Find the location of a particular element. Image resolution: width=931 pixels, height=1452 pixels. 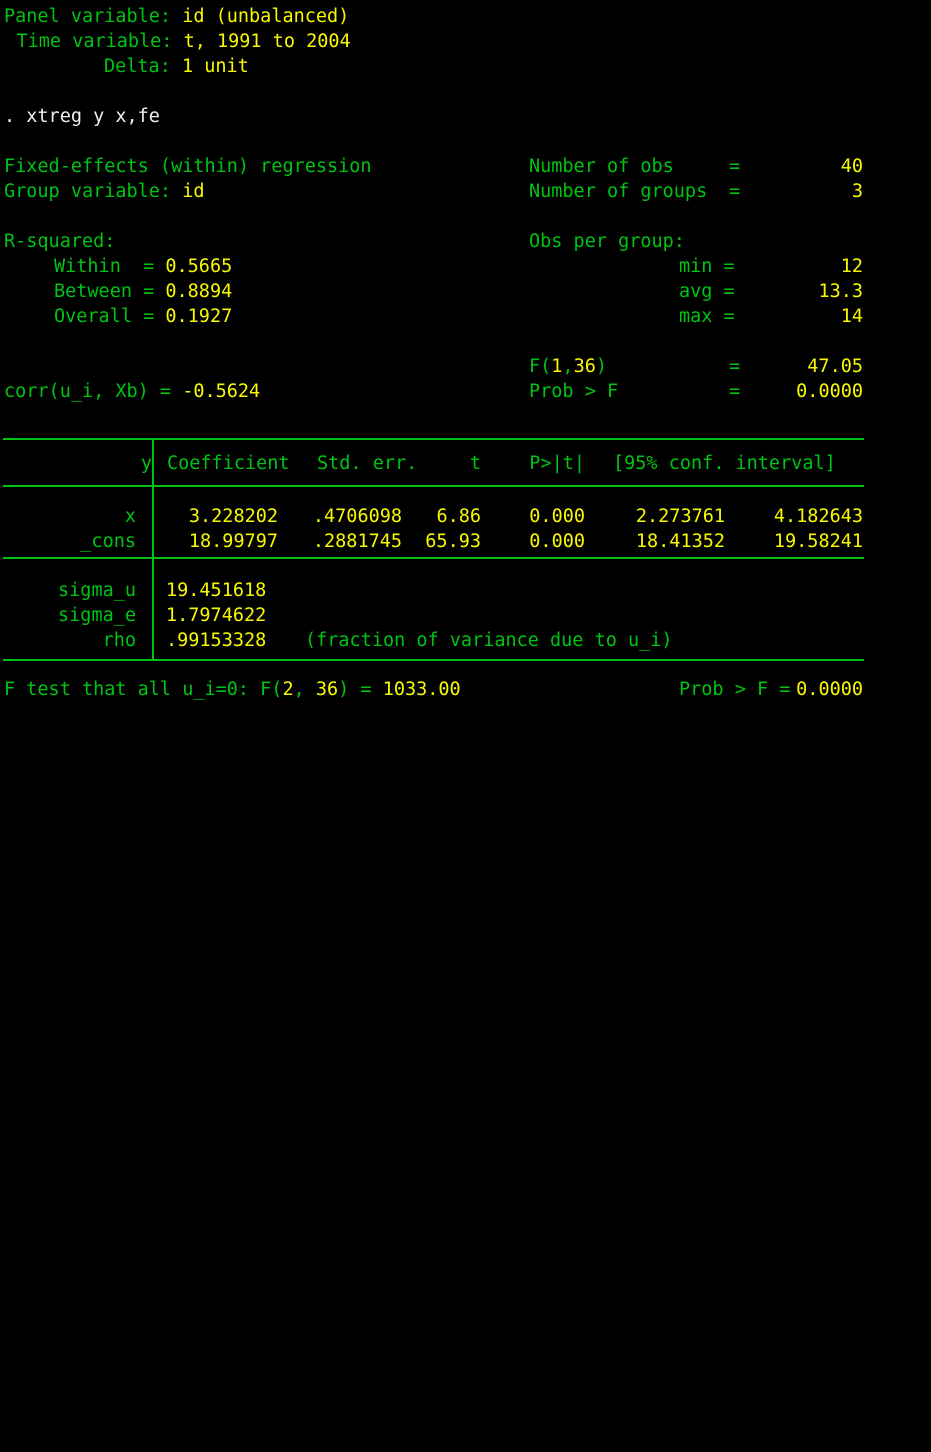

n-groups-label: Number of groups is located at coordinates (618, 191).